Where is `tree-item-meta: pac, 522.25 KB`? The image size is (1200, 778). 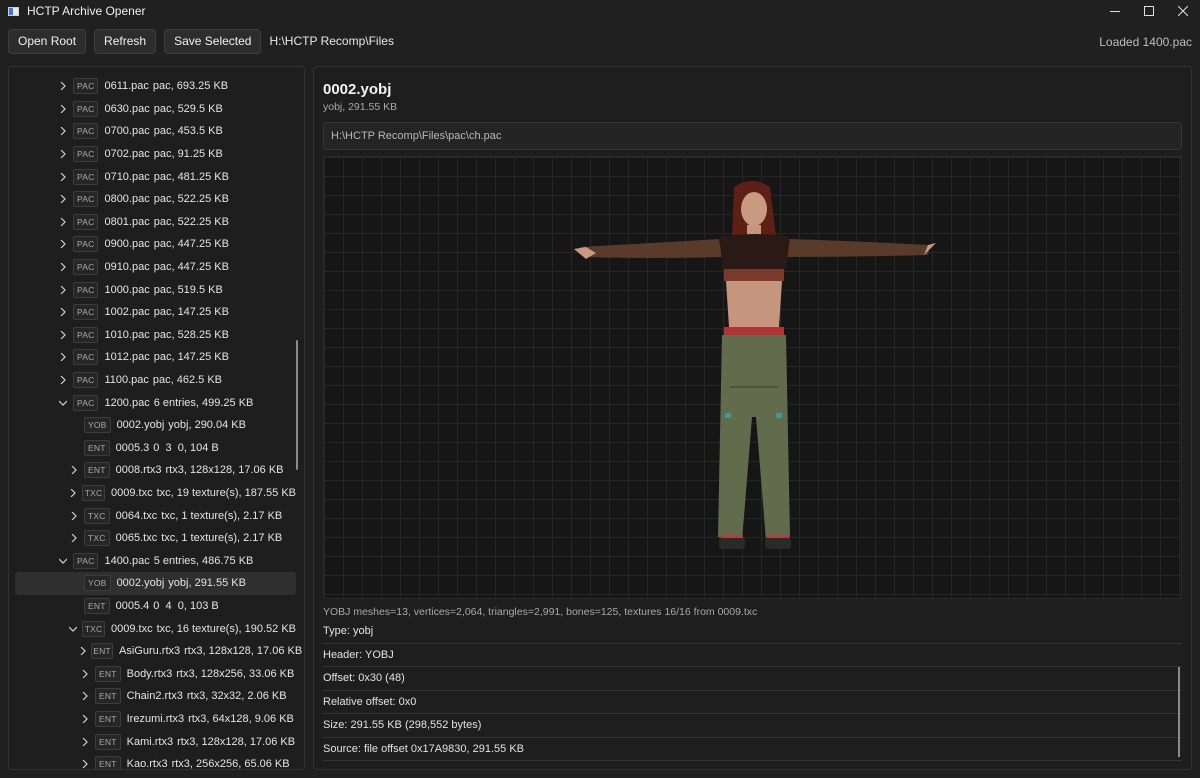 tree-item-meta: pac, 522.25 KB is located at coordinates (191, 199).